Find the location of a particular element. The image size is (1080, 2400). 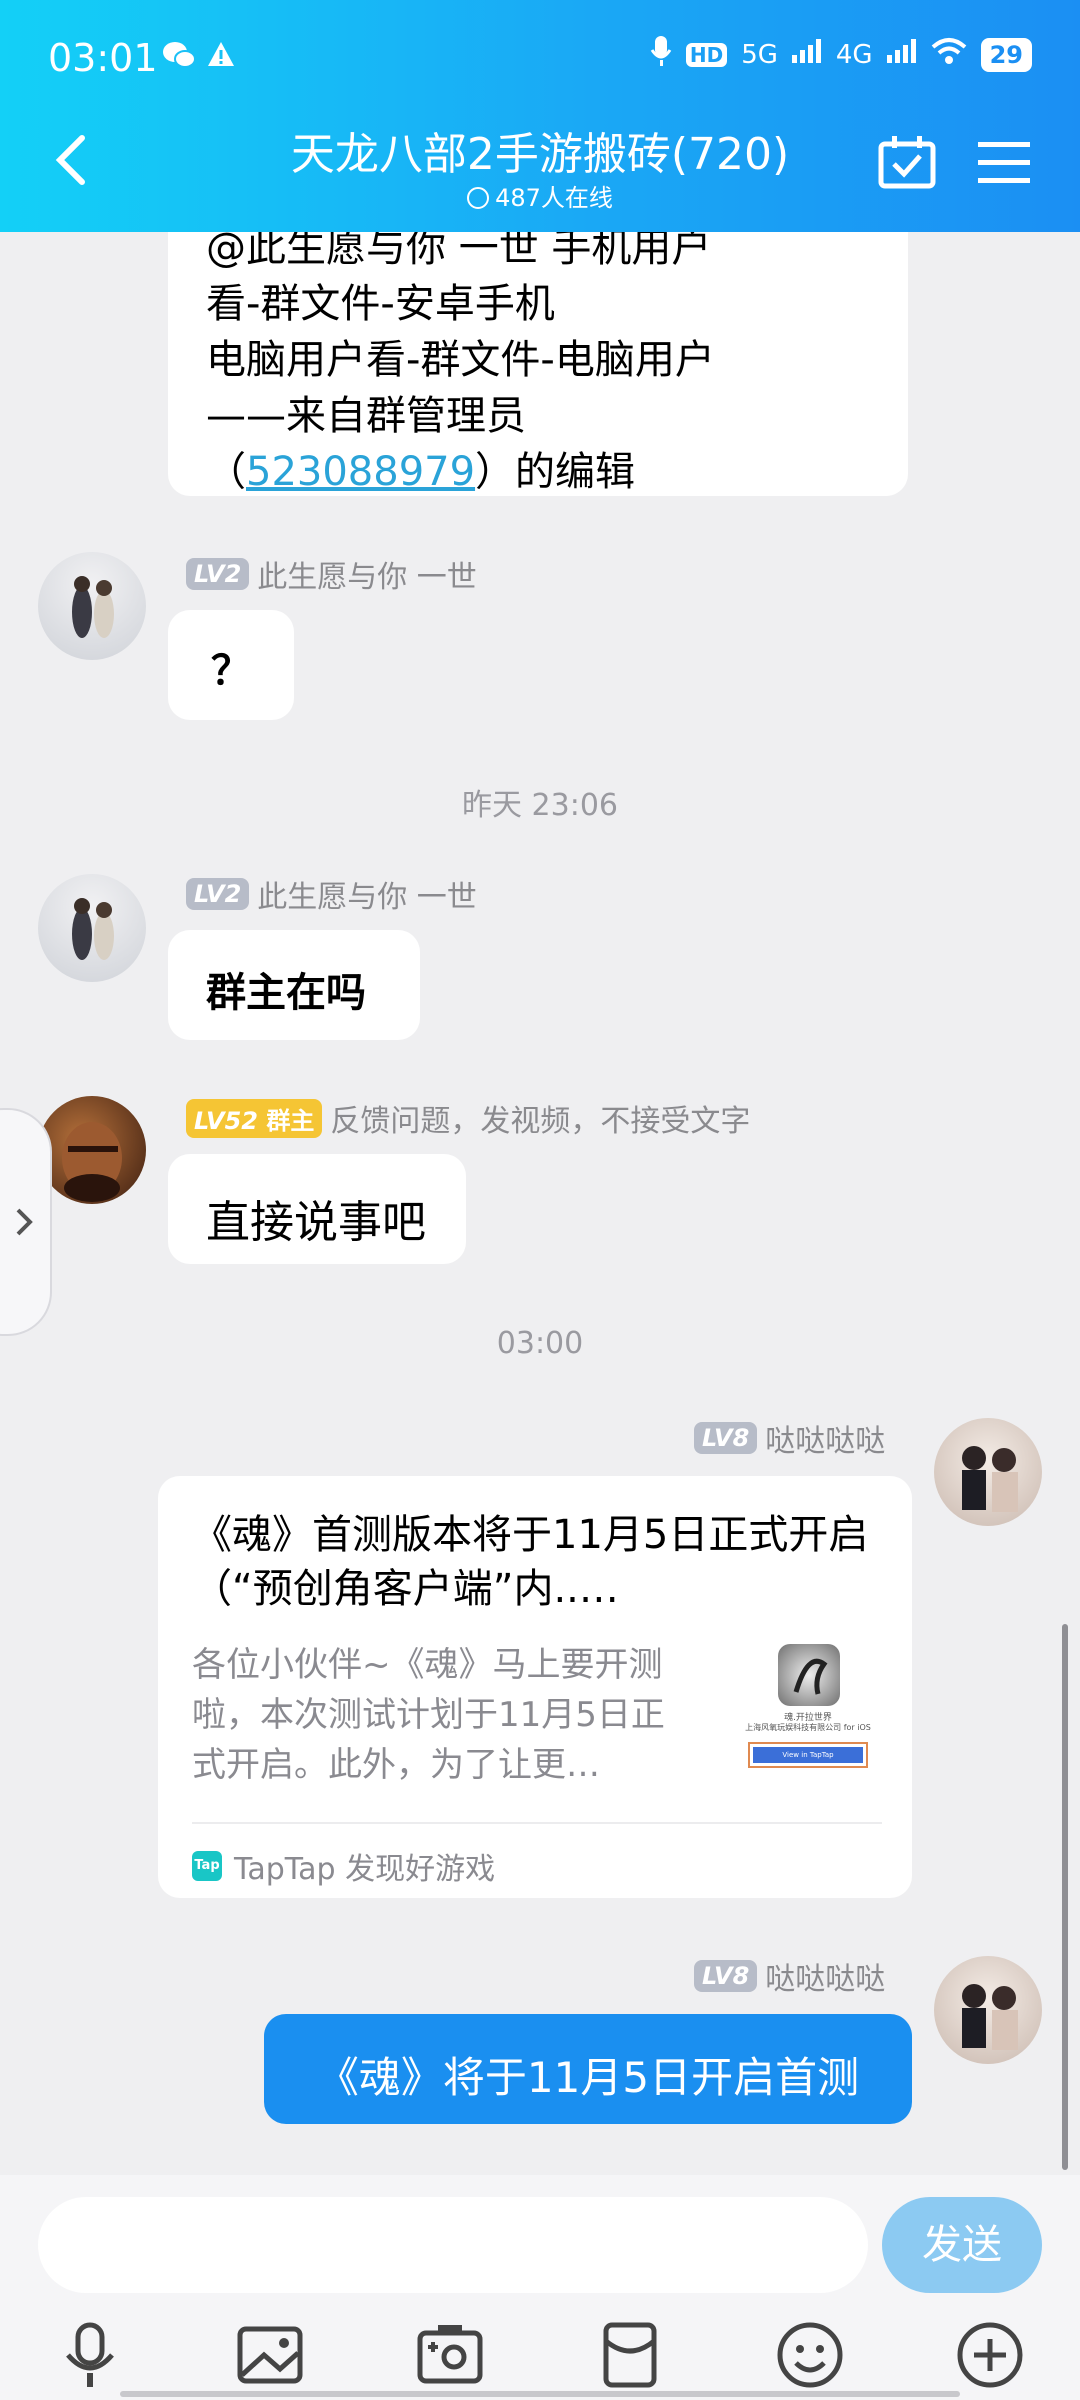

chevron-right-icon is located at coordinates (24, 1224).